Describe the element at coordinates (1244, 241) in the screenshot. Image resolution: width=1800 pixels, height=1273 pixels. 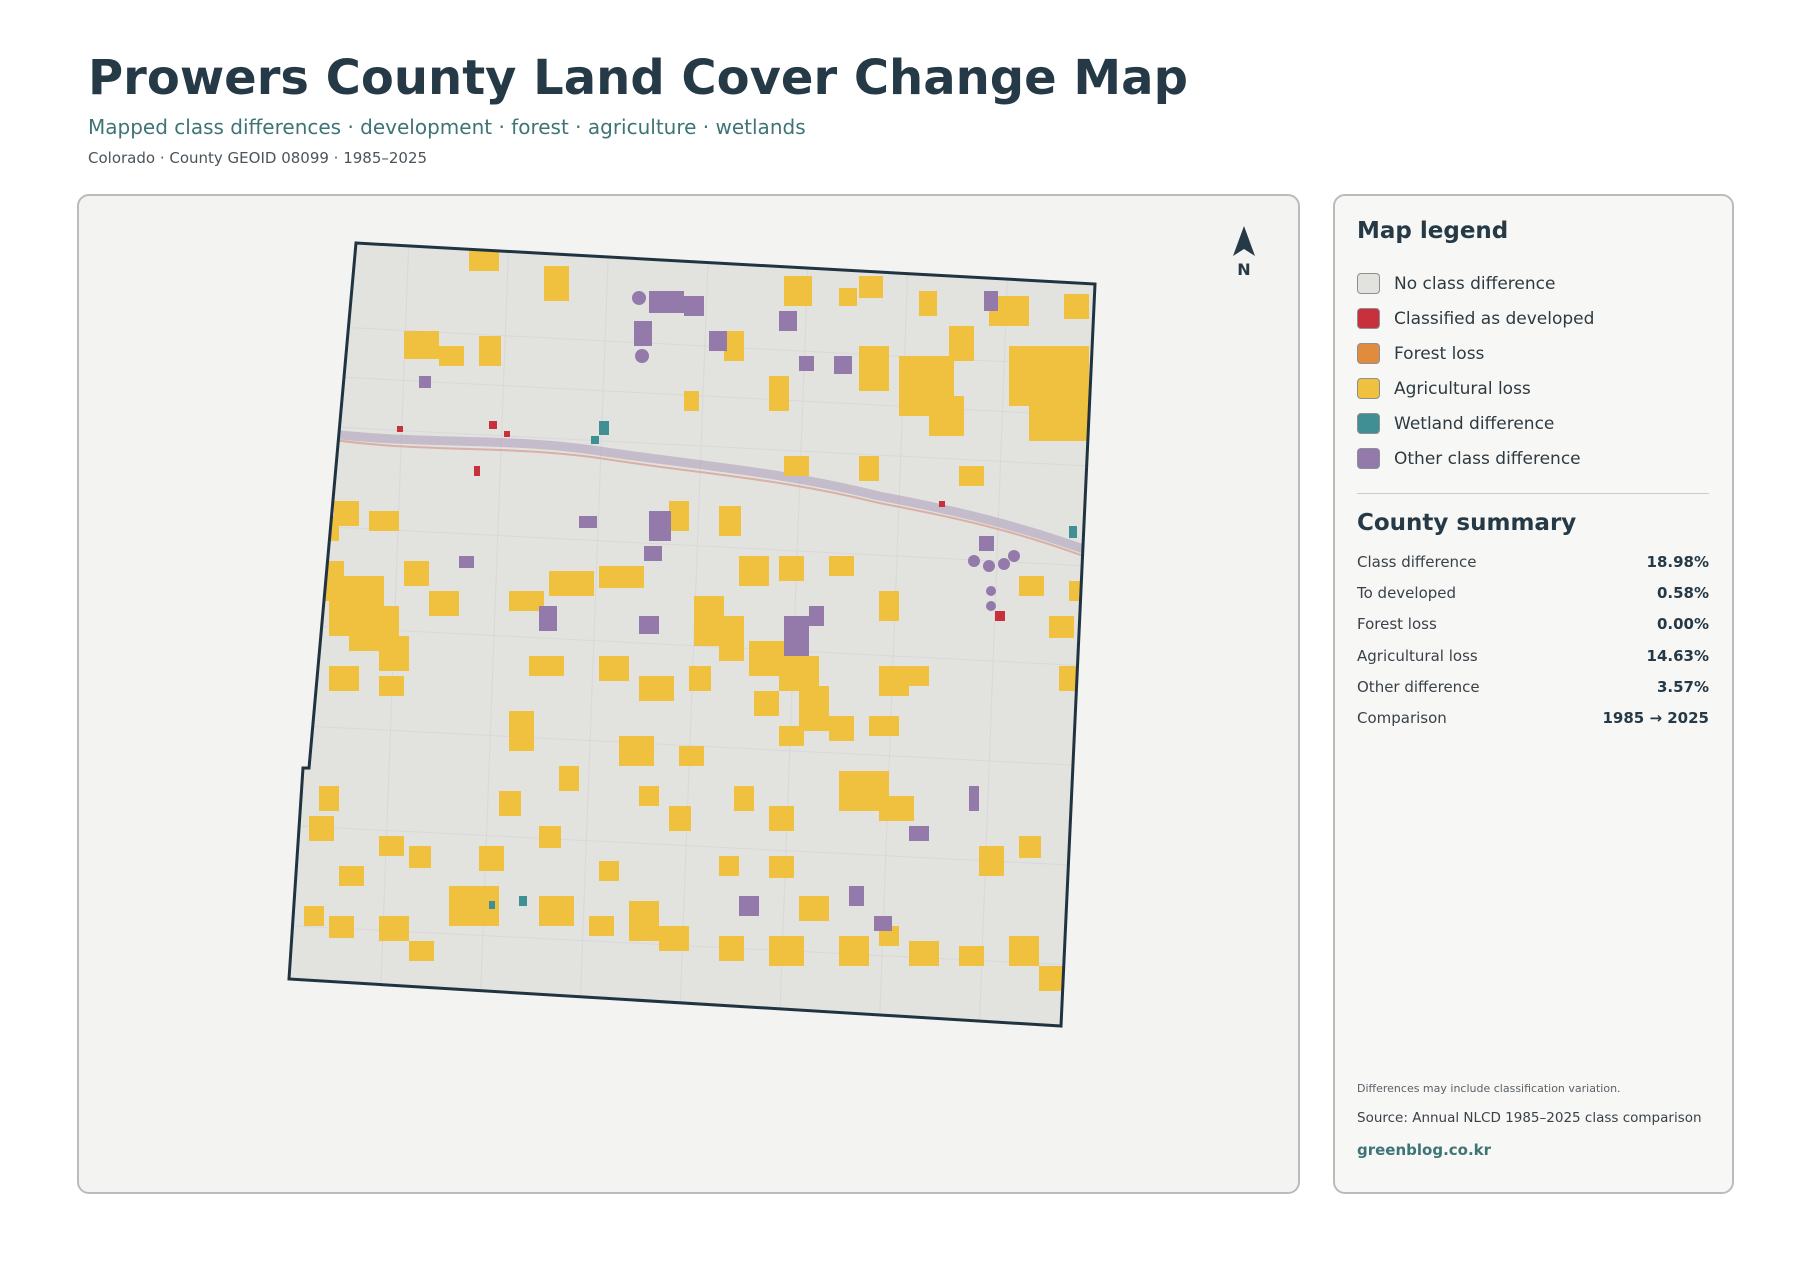
I see `north-arrow-icon` at that location.